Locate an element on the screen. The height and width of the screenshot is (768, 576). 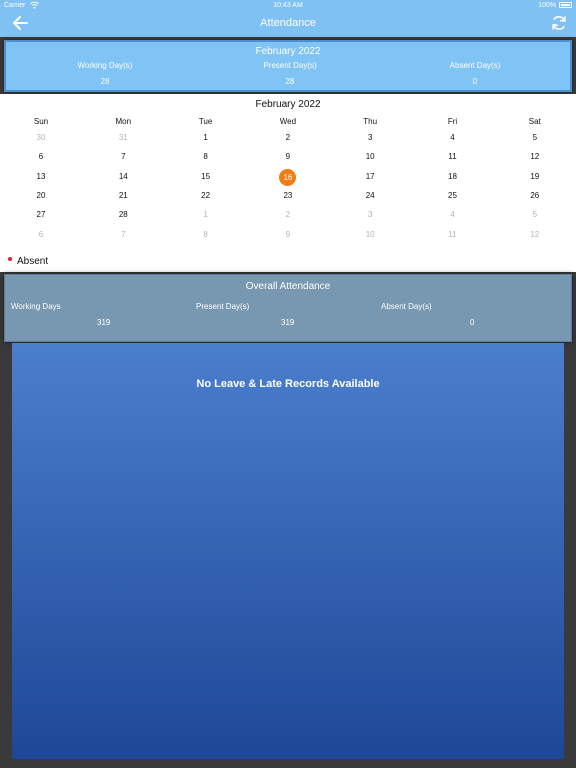
calendar-day-number: 11 is located at coordinates (452, 234).